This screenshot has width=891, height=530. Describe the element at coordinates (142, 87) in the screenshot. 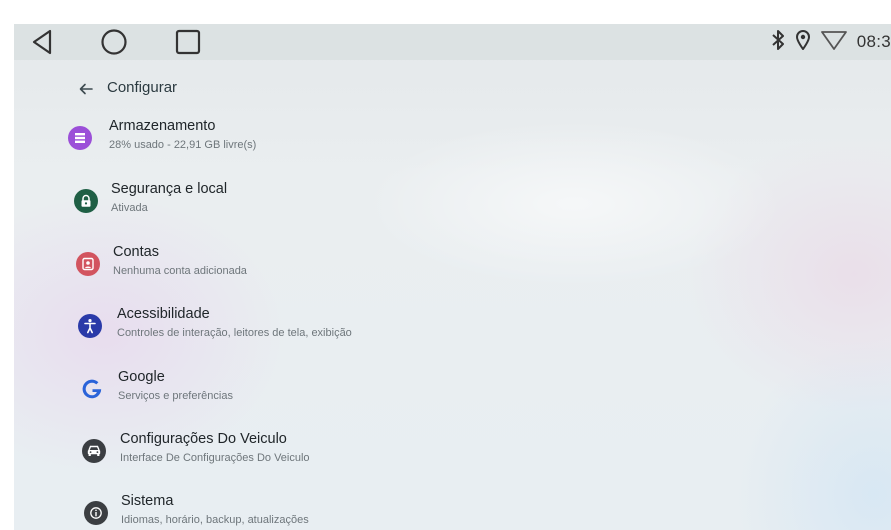

I see `page-title: Configurar` at that location.